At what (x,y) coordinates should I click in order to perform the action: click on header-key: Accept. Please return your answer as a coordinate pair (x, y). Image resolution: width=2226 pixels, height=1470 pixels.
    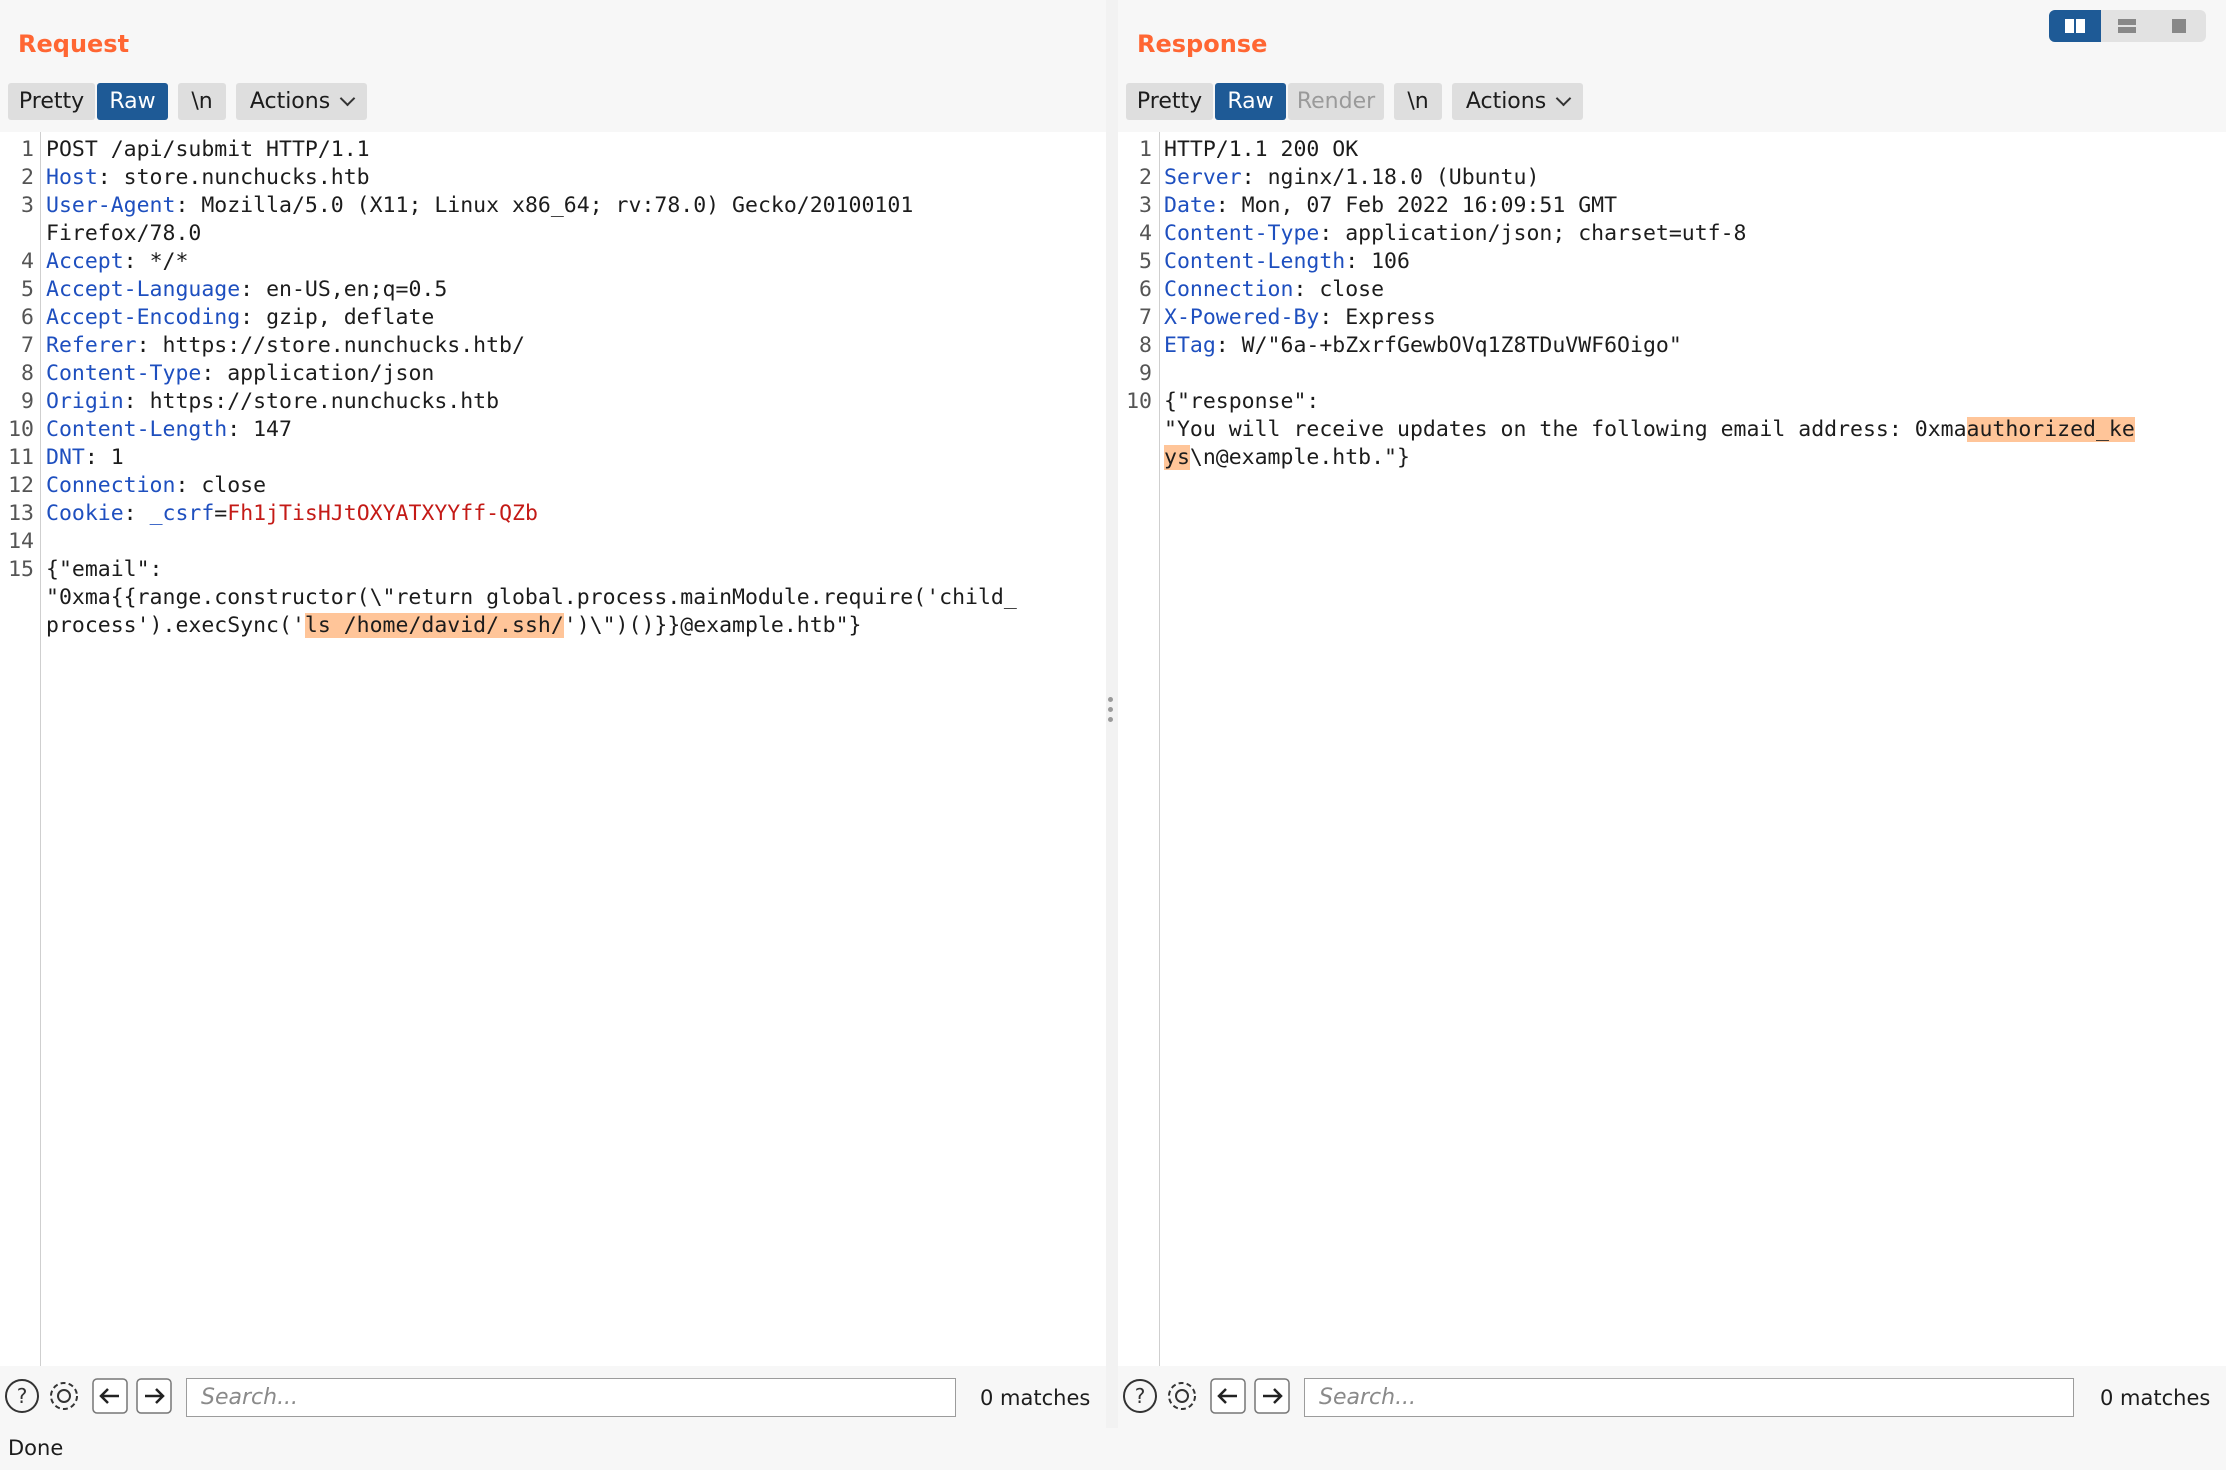
    Looking at the image, I should click on (85, 261).